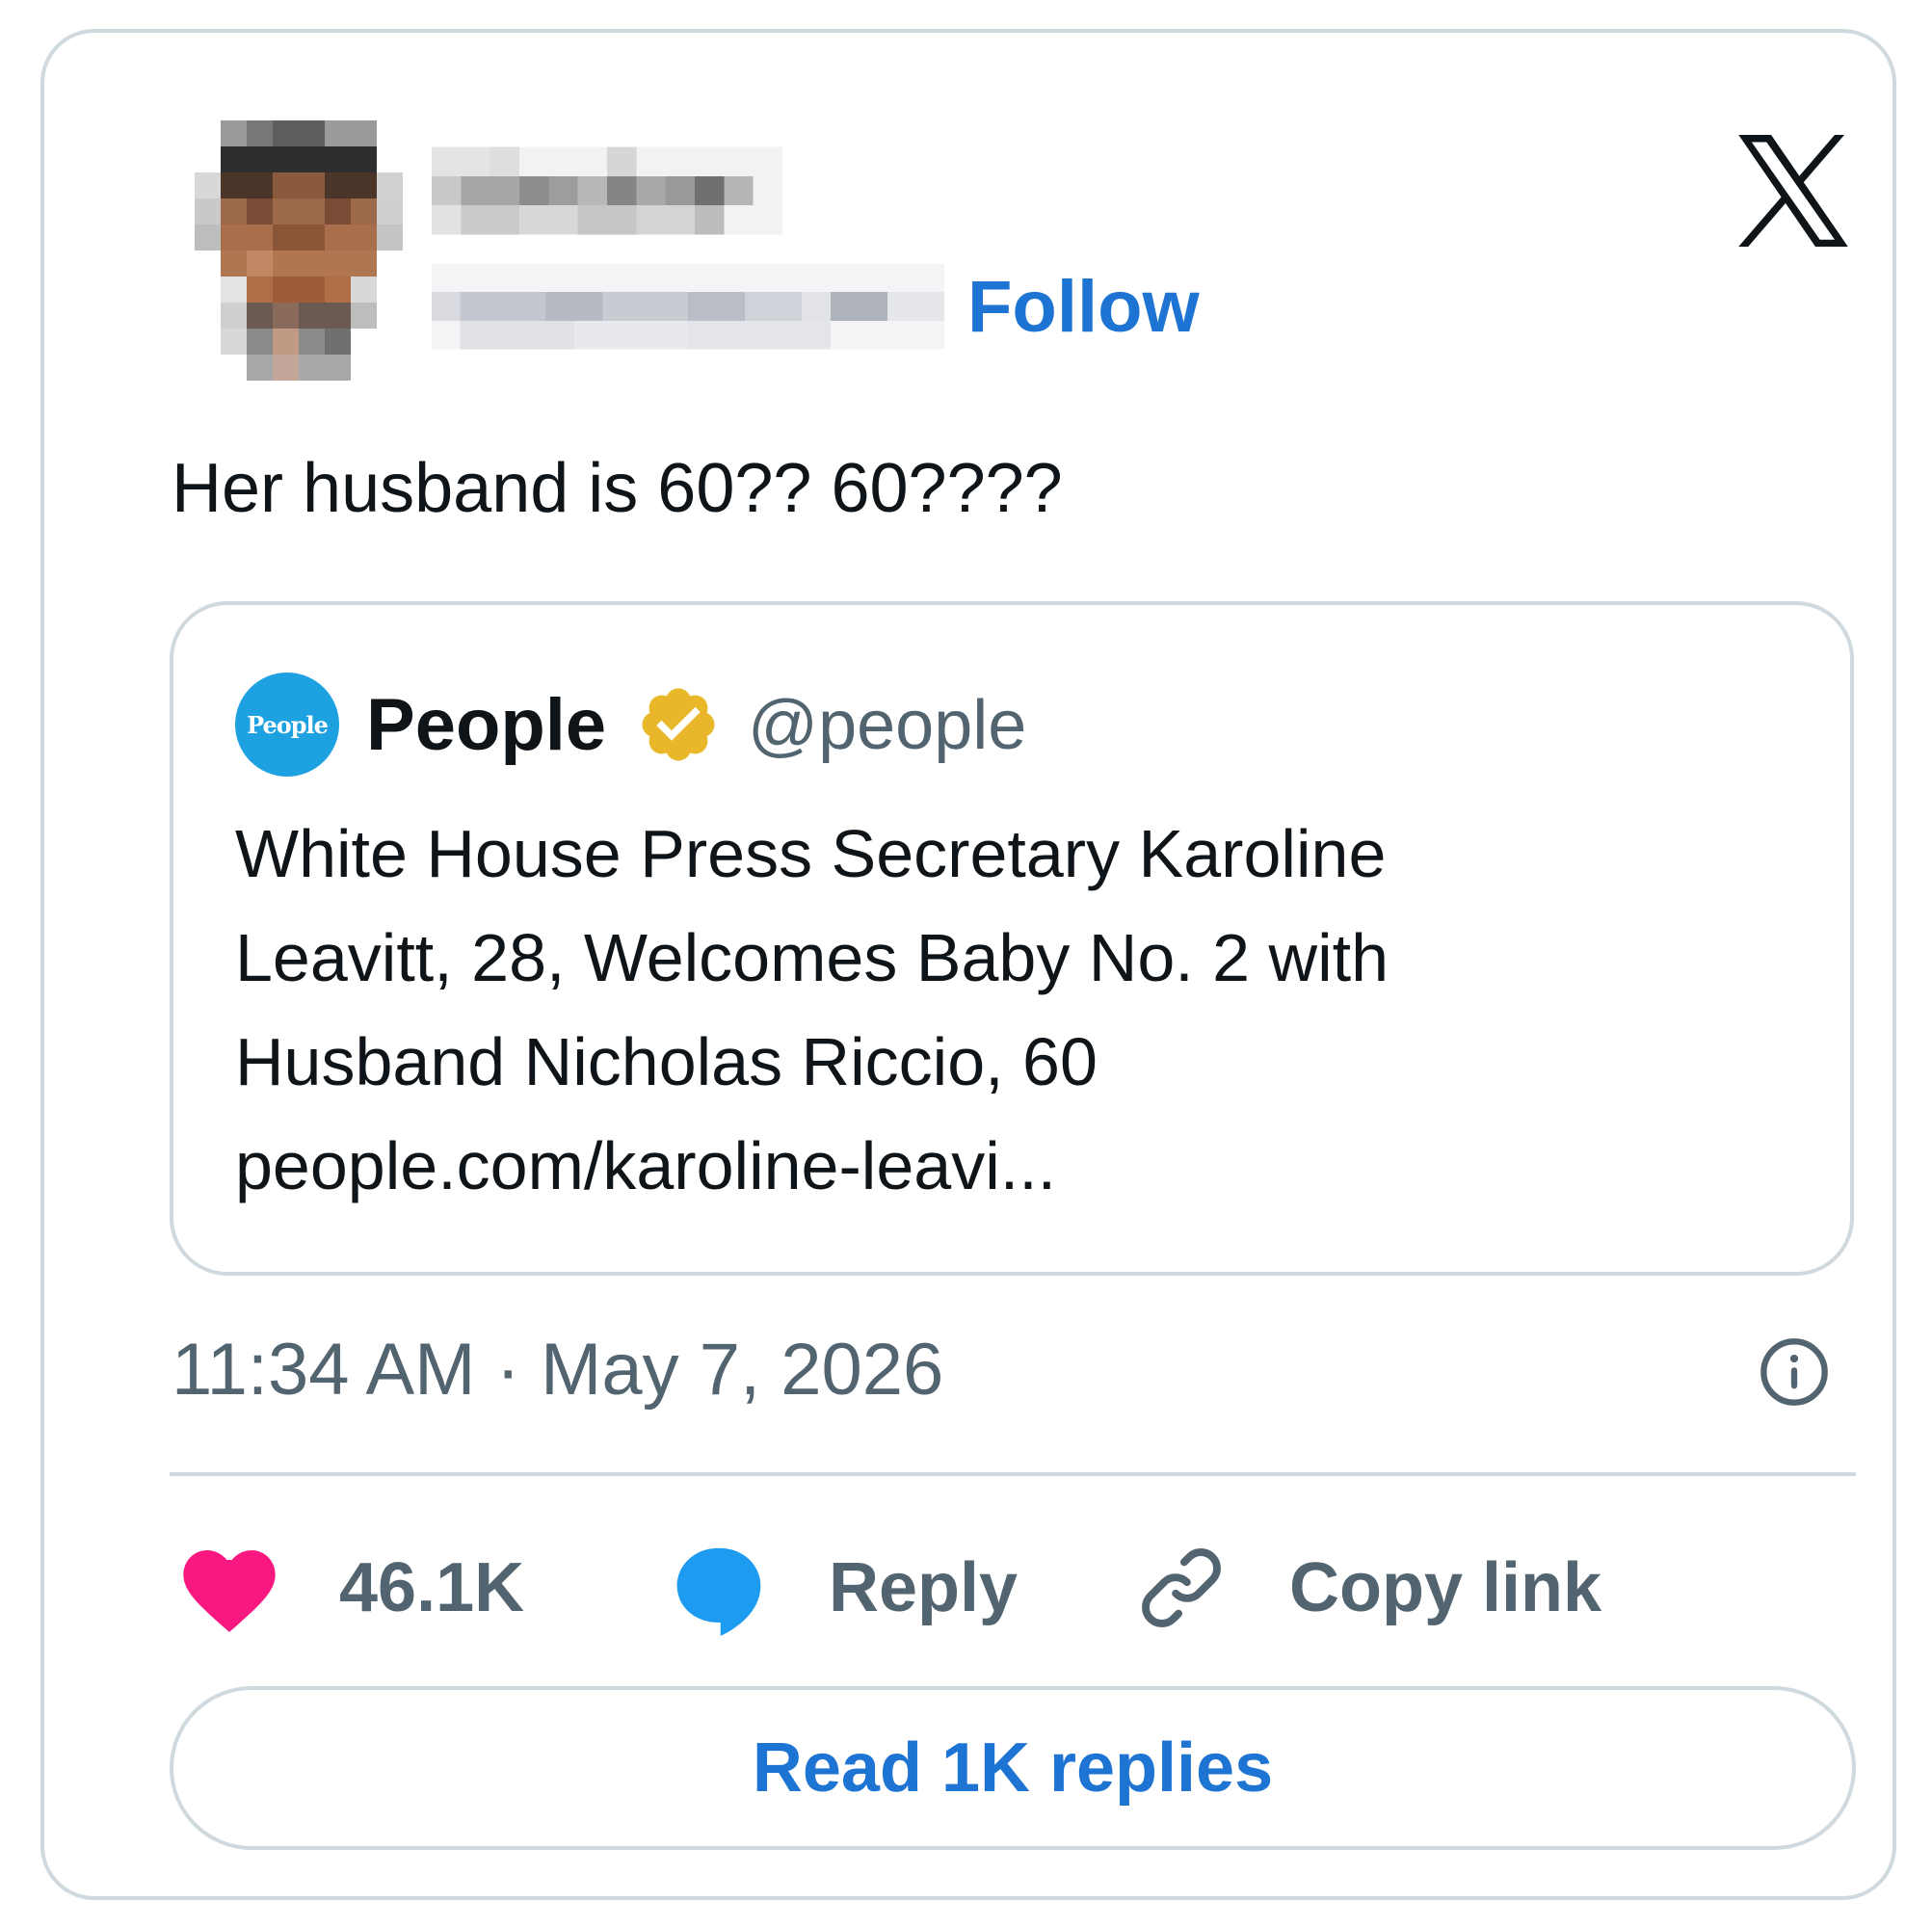 This screenshot has height=1927, width=1932. I want to click on copy-link-button: Copy link, so click(1367, 1588).